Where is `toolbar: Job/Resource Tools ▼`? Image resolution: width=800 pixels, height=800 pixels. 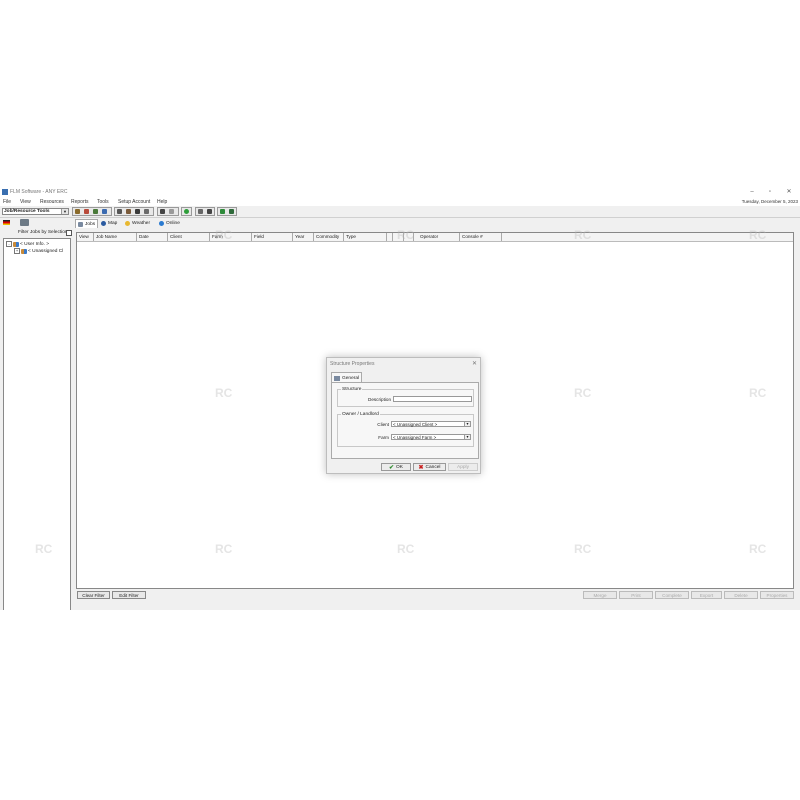
toolbar: Job/Resource Tools ▼ is located at coordinates (400, 212).